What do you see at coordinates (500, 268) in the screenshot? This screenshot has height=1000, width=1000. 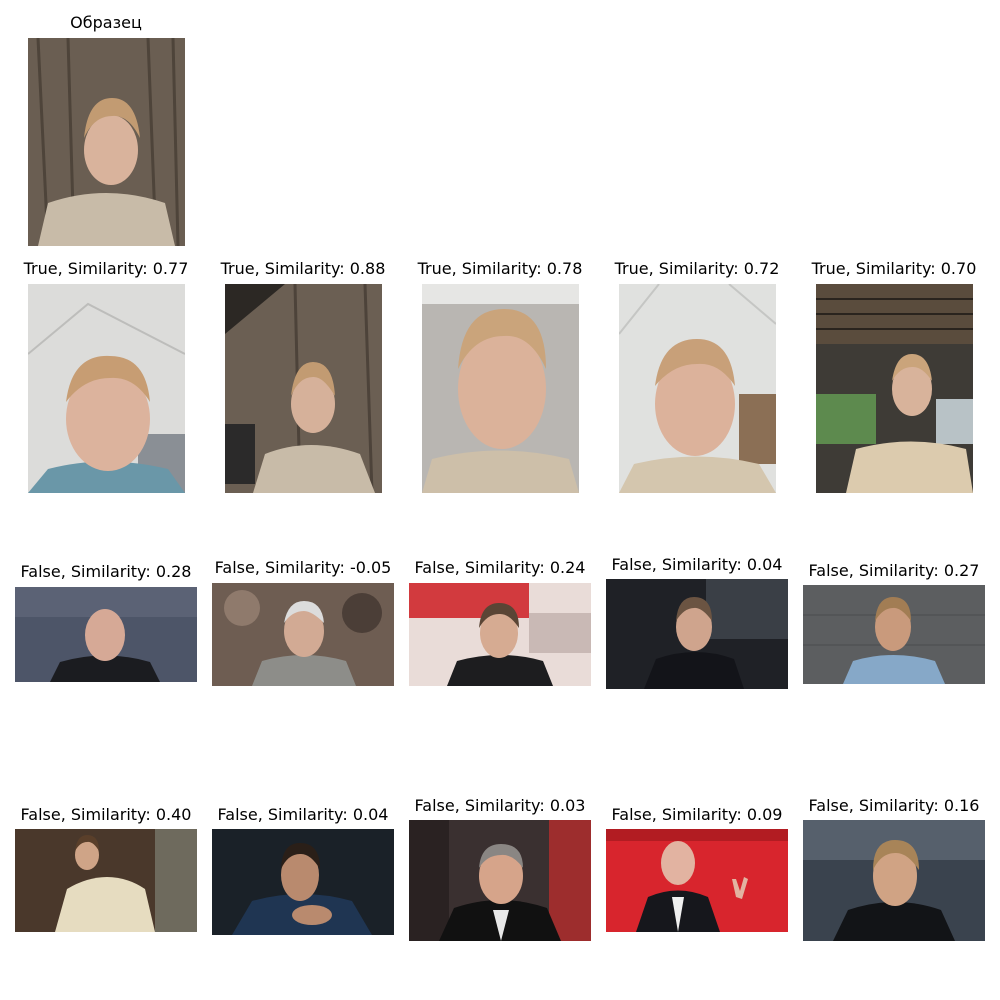 I see `result-caption: True, Similarity: 0.78` at bounding box center [500, 268].